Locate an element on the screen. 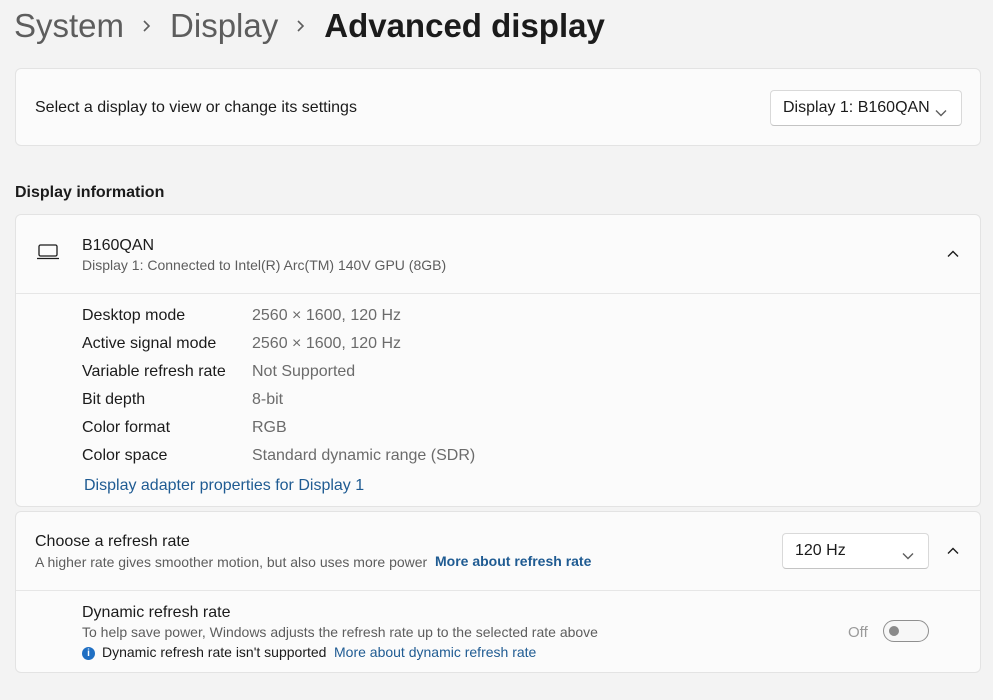  more-about-dynamic-refresh-link: More about dynamic refresh rate is located at coordinates (435, 652).